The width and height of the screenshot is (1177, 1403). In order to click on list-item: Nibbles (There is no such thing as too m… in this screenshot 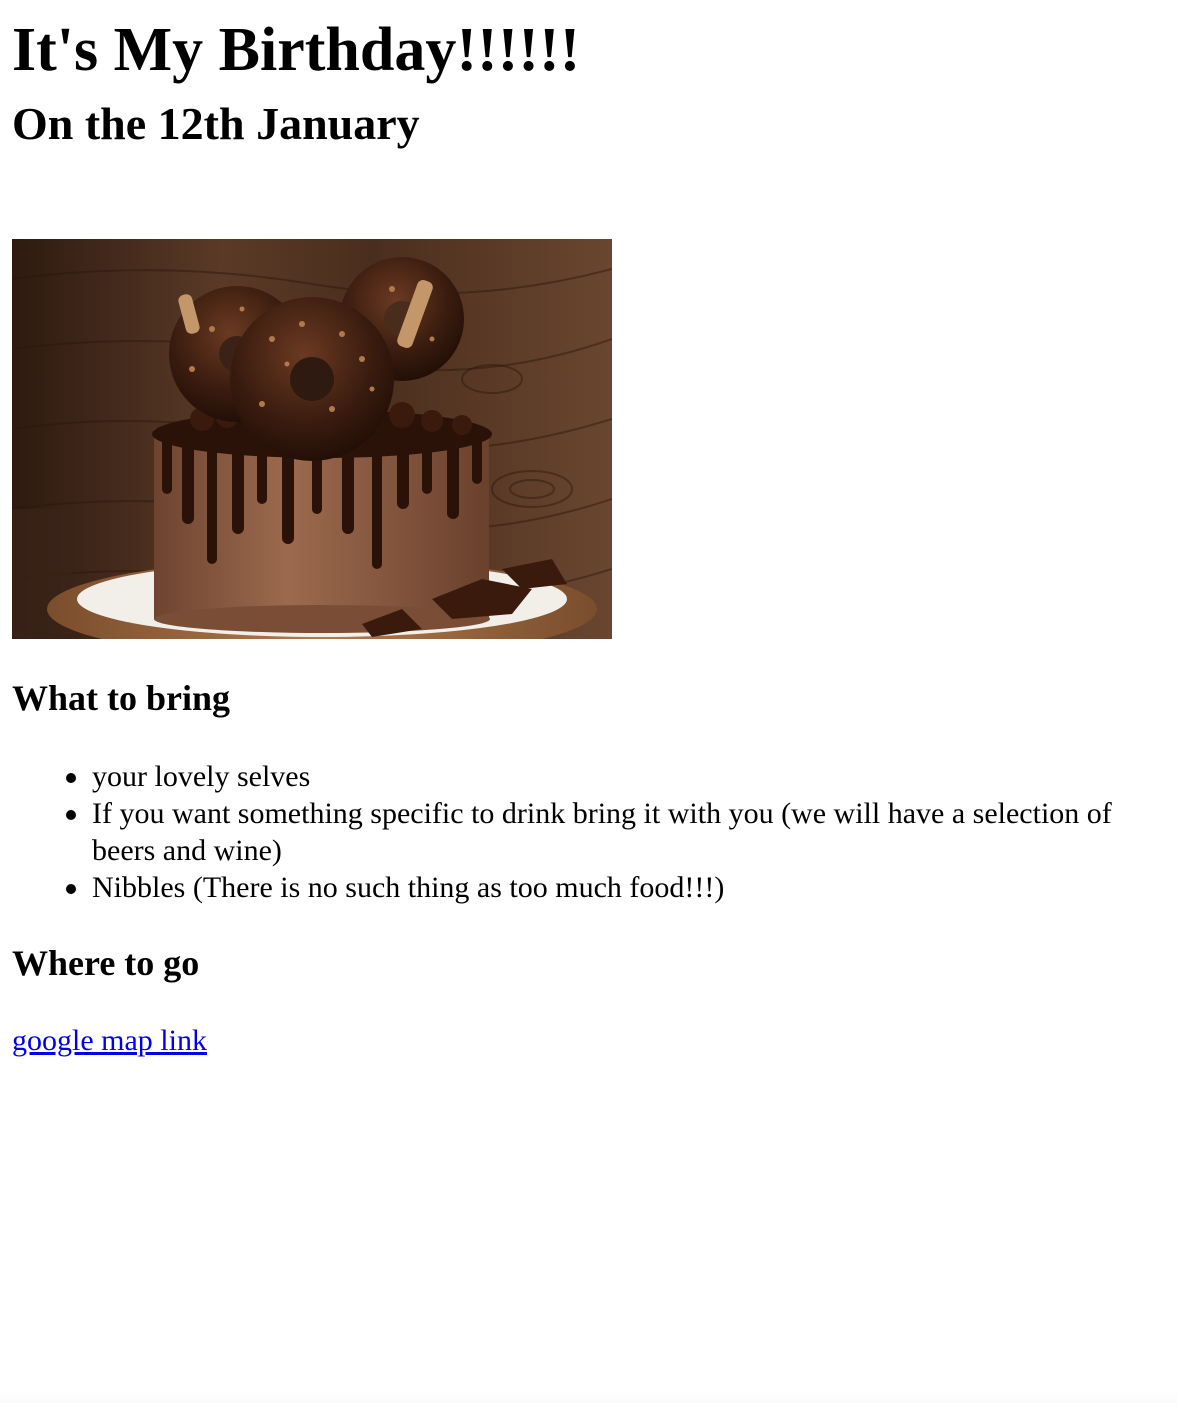, I will do `click(609, 887)`.